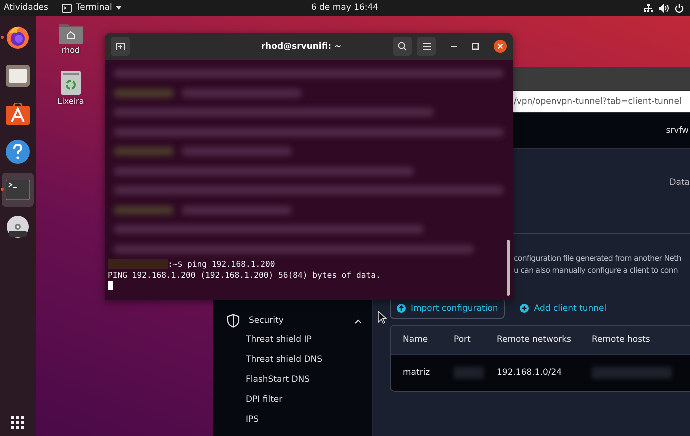 This screenshot has width=690, height=436. I want to click on app-grid-icon, so click(18, 423).